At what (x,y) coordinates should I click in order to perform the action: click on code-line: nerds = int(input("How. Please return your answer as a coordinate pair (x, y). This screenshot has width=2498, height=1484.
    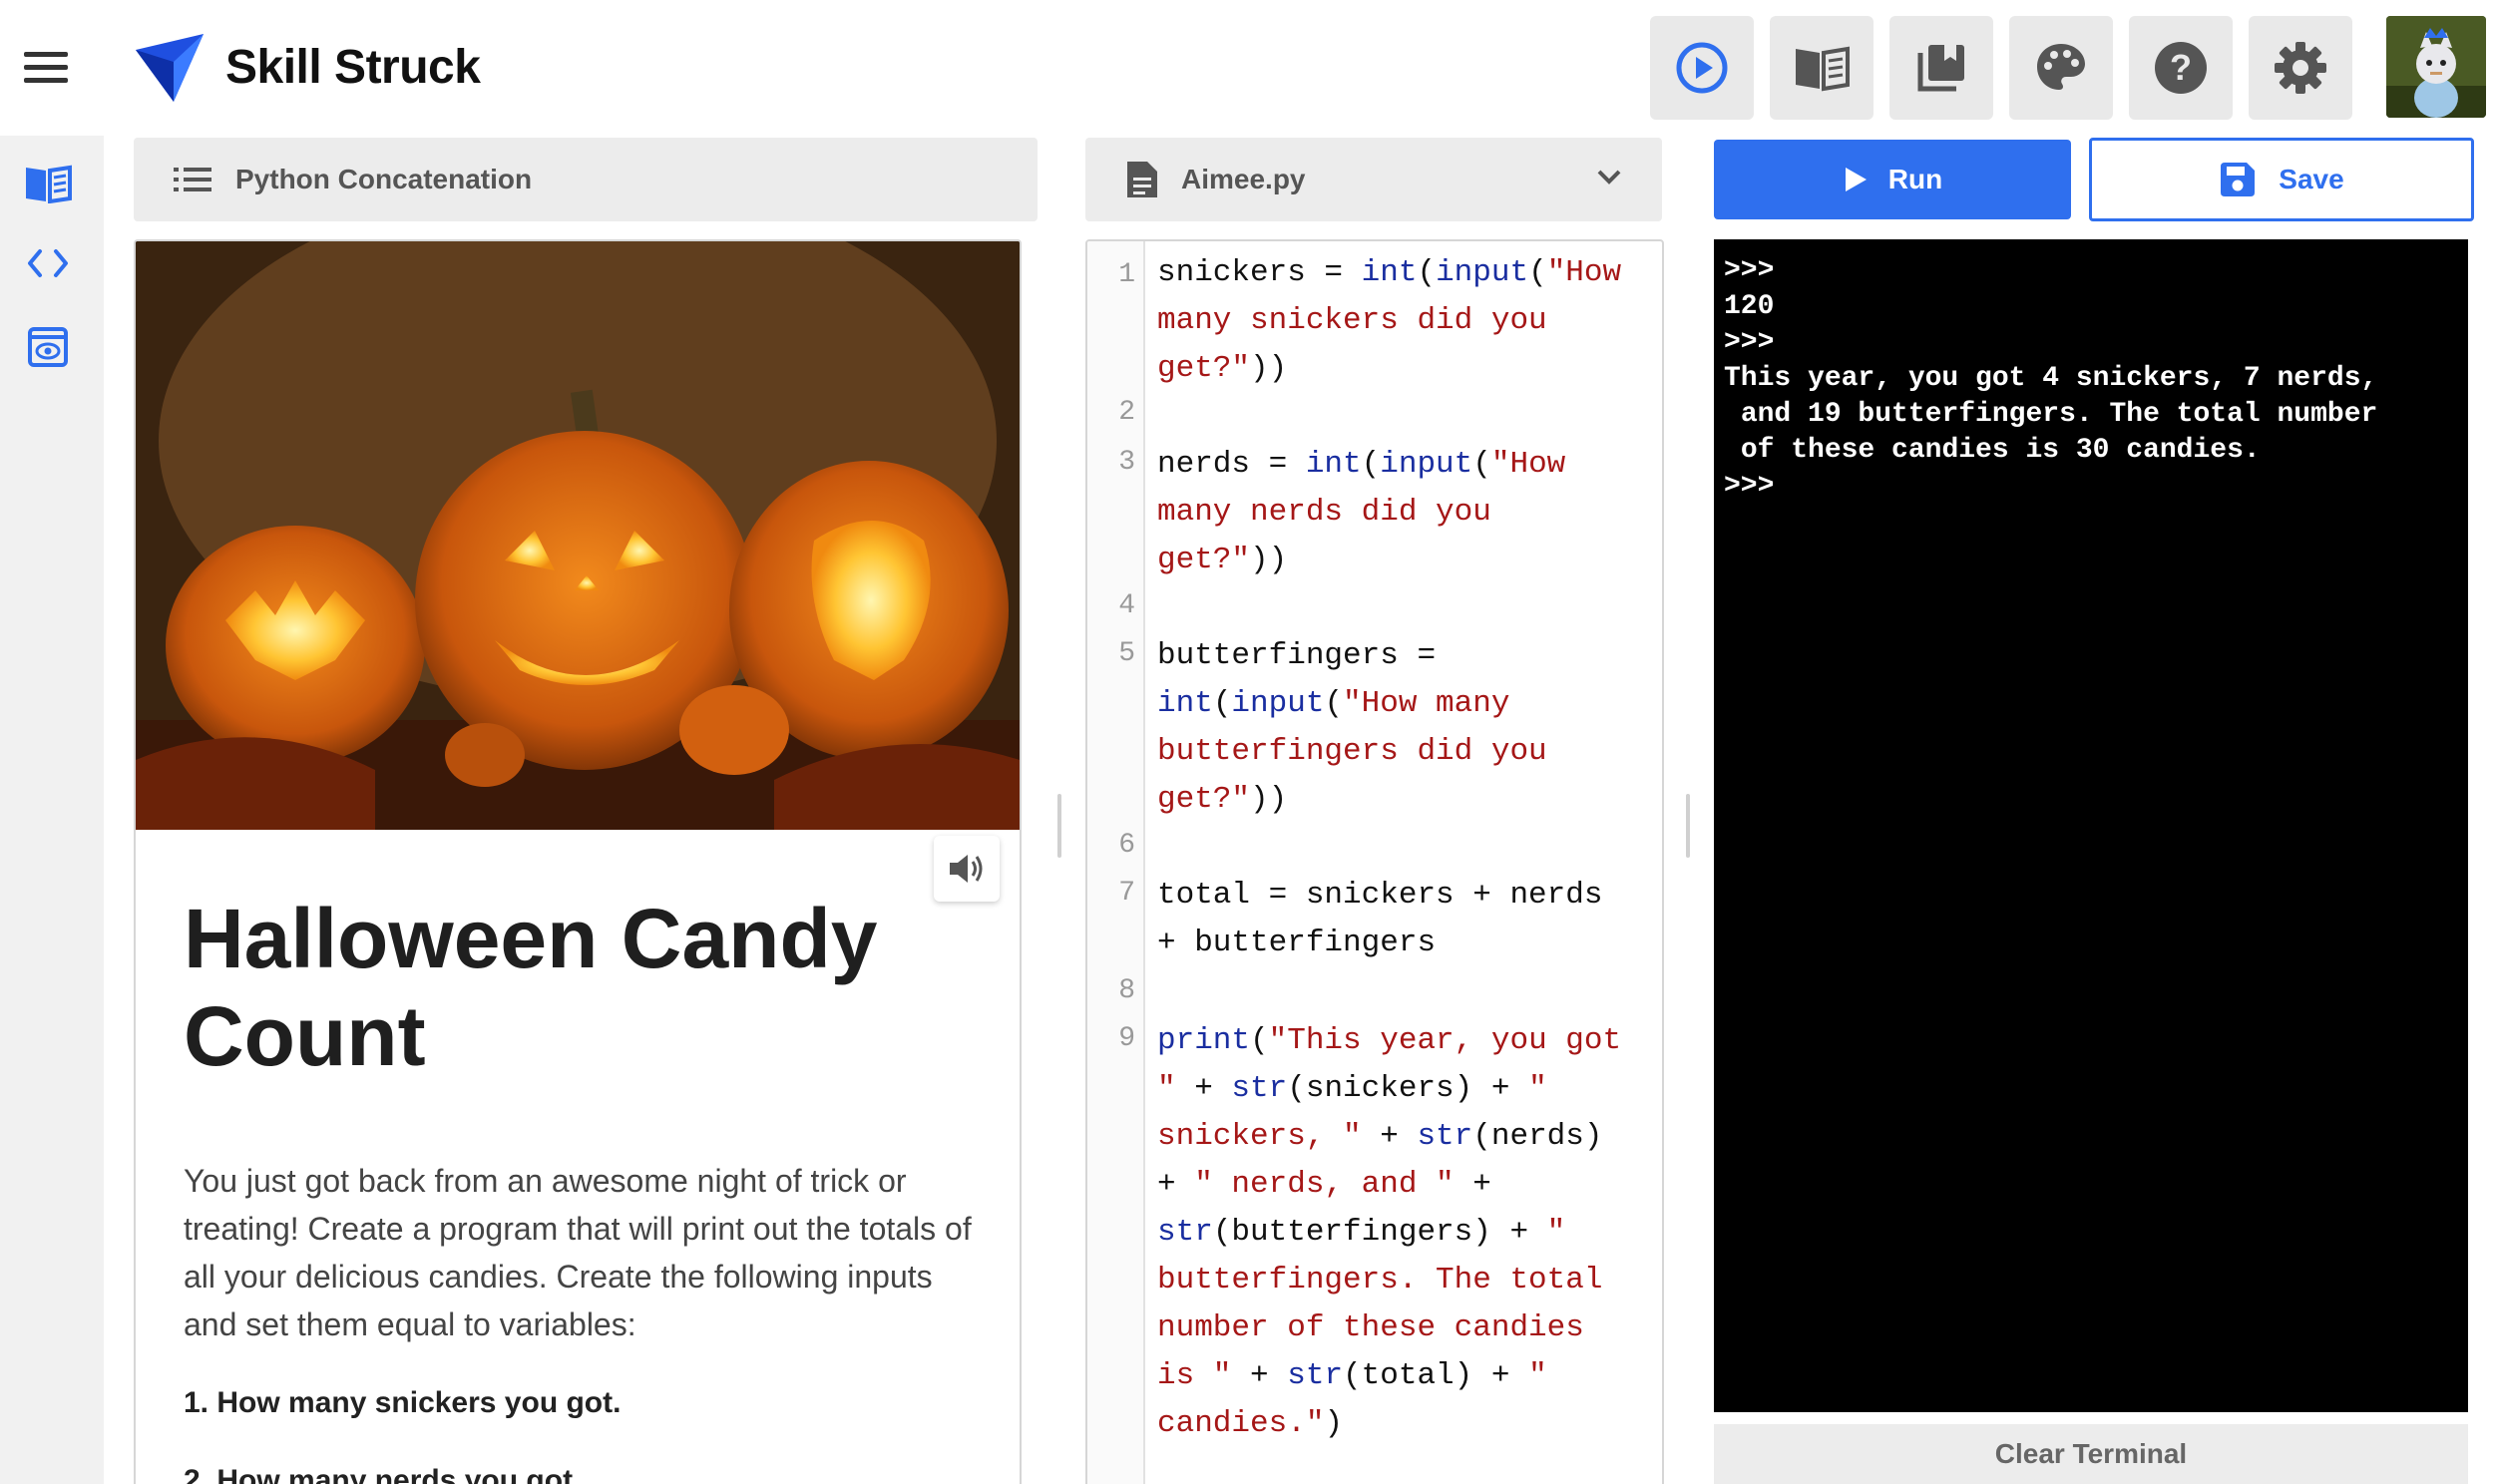
    Looking at the image, I should click on (1361, 464).